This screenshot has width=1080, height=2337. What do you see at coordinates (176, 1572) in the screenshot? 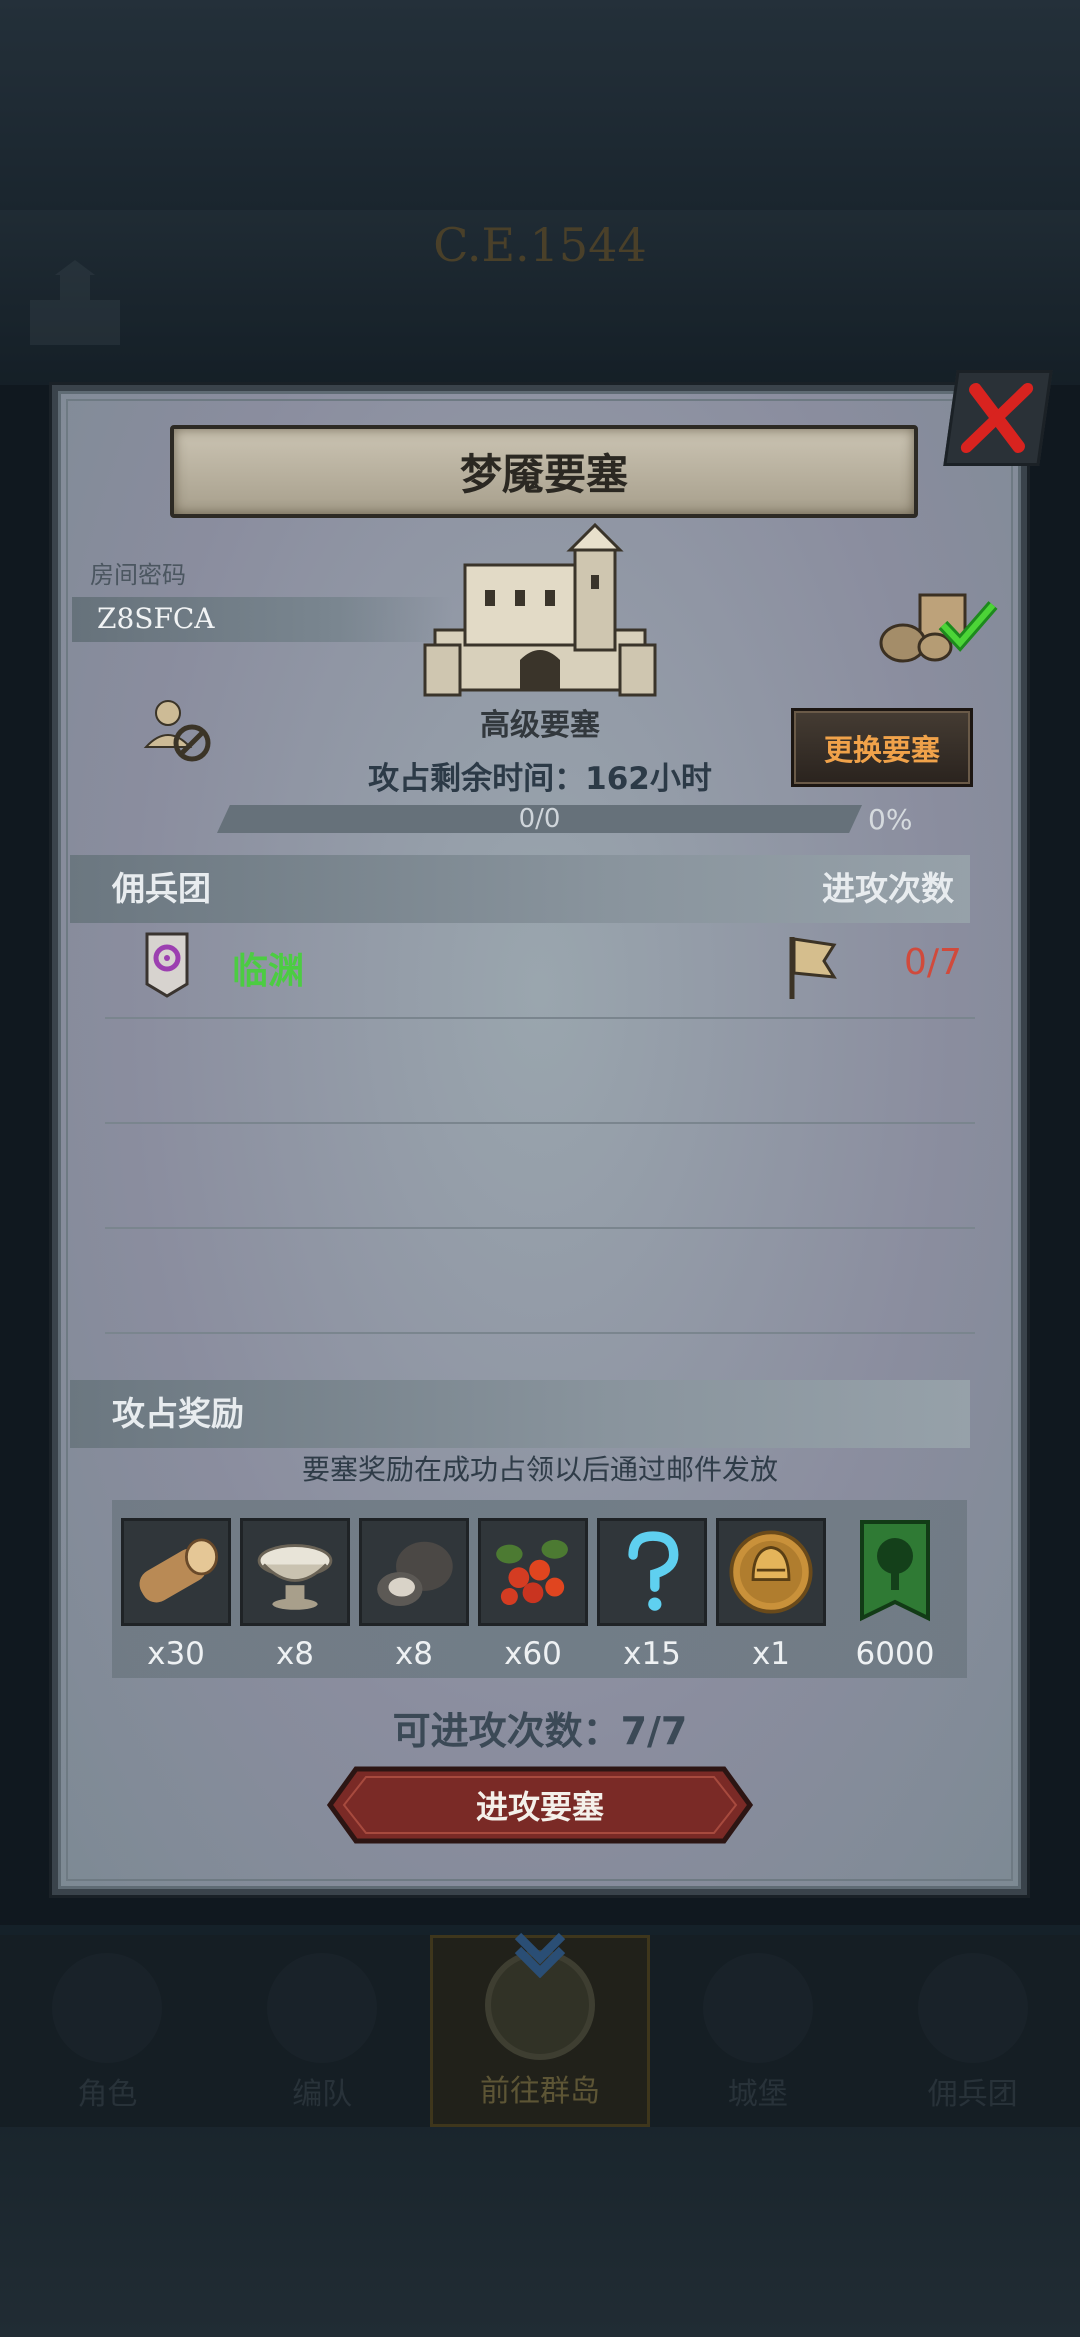
I see `wood-log-icon` at bounding box center [176, 1572].